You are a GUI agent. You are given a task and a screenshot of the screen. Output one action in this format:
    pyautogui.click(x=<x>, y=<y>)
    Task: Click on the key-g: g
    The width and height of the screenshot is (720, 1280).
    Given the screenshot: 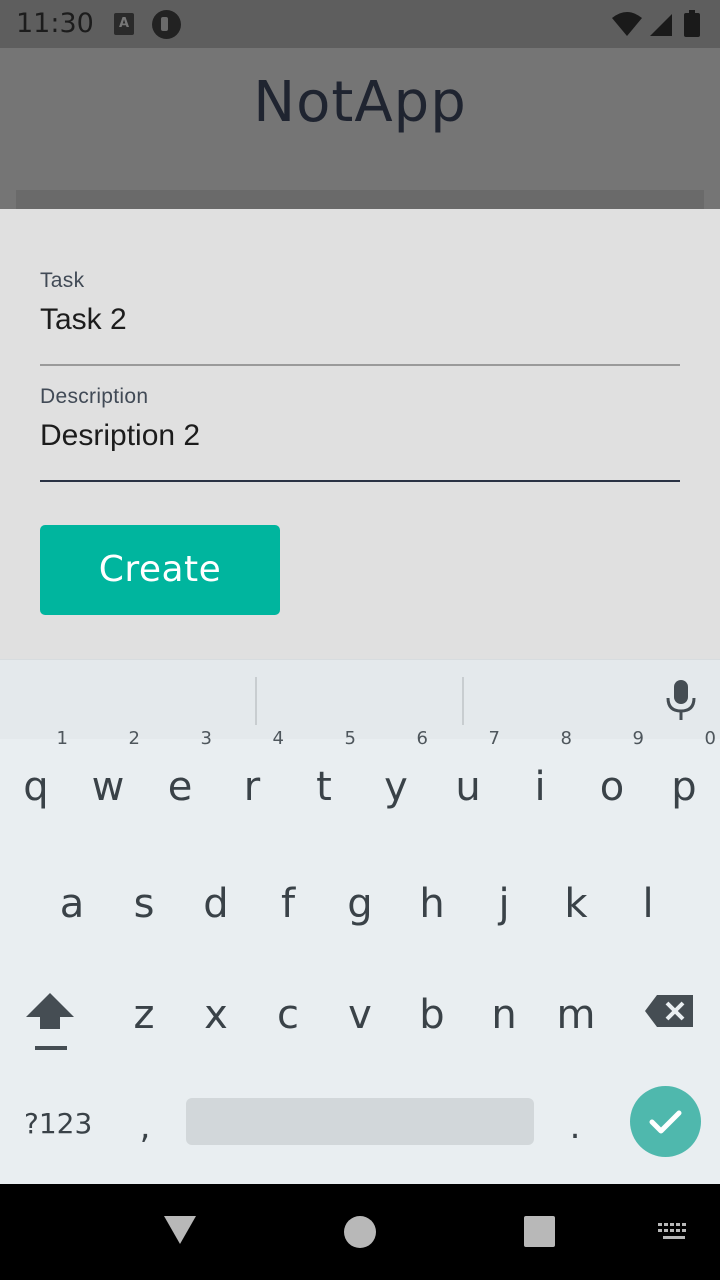 What is the action you would take?
    pyautogui.click(x=360, y=904)
    